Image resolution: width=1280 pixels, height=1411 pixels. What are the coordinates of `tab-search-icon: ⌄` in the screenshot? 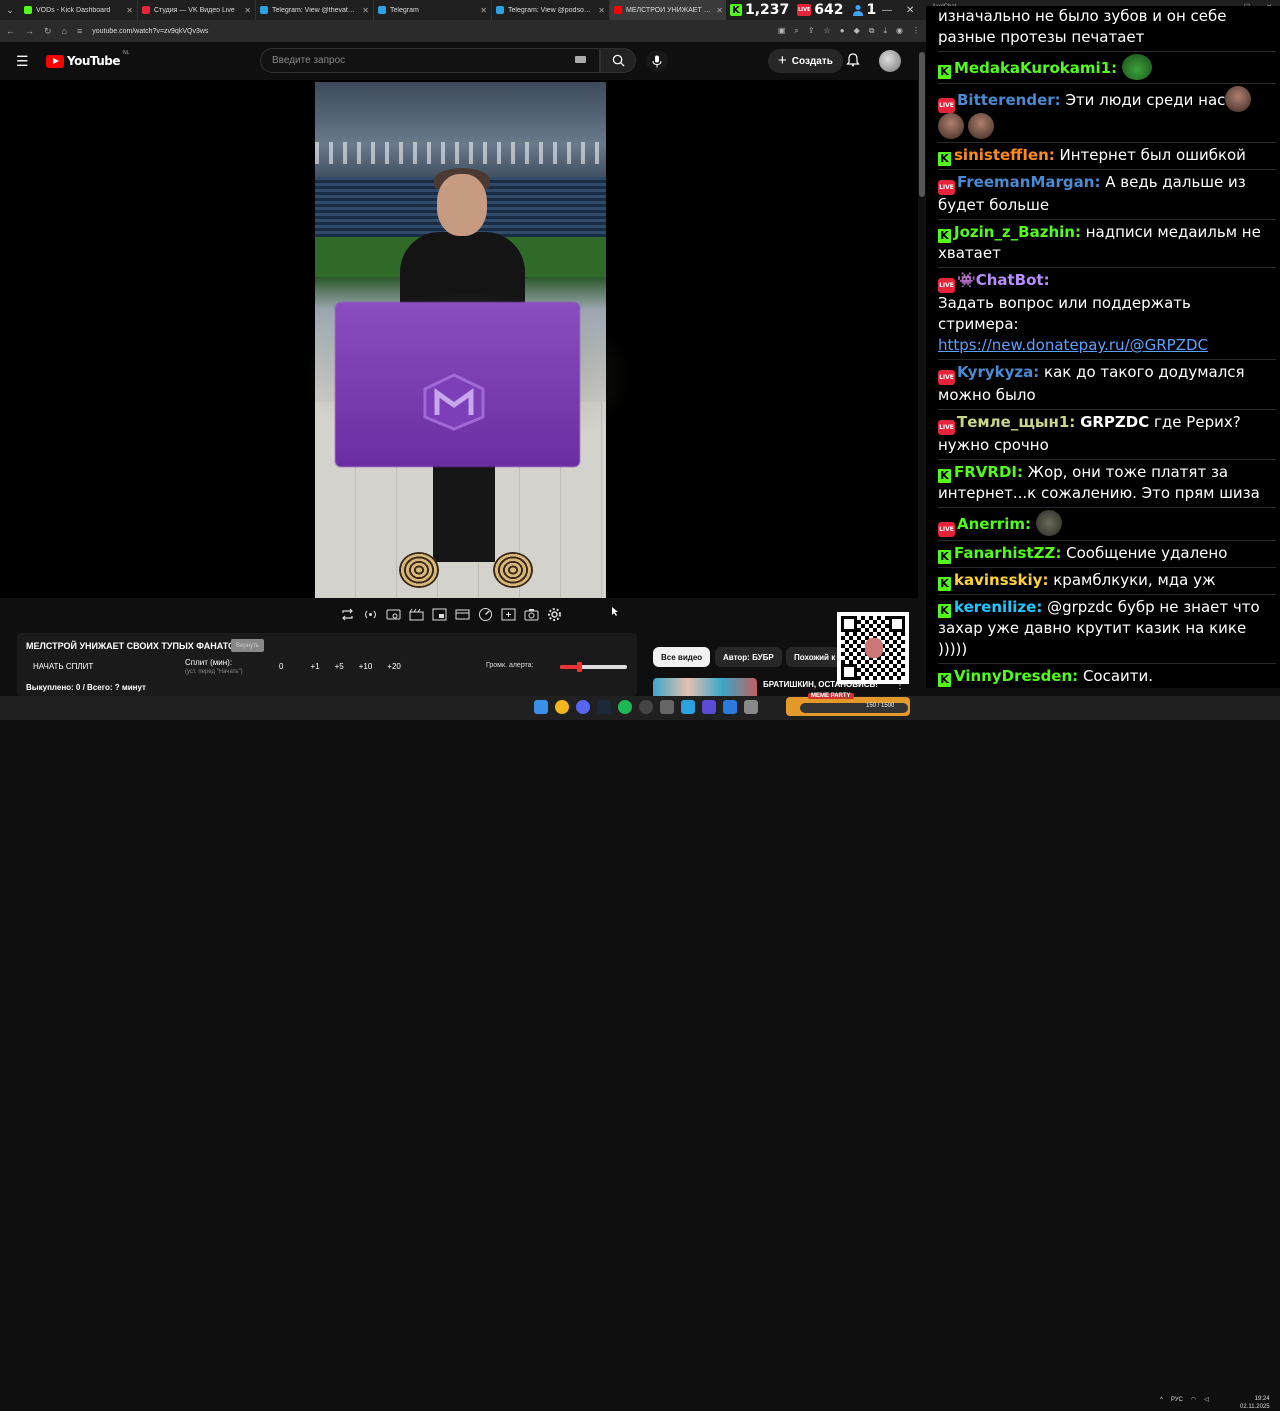 It's located at (10, 10).